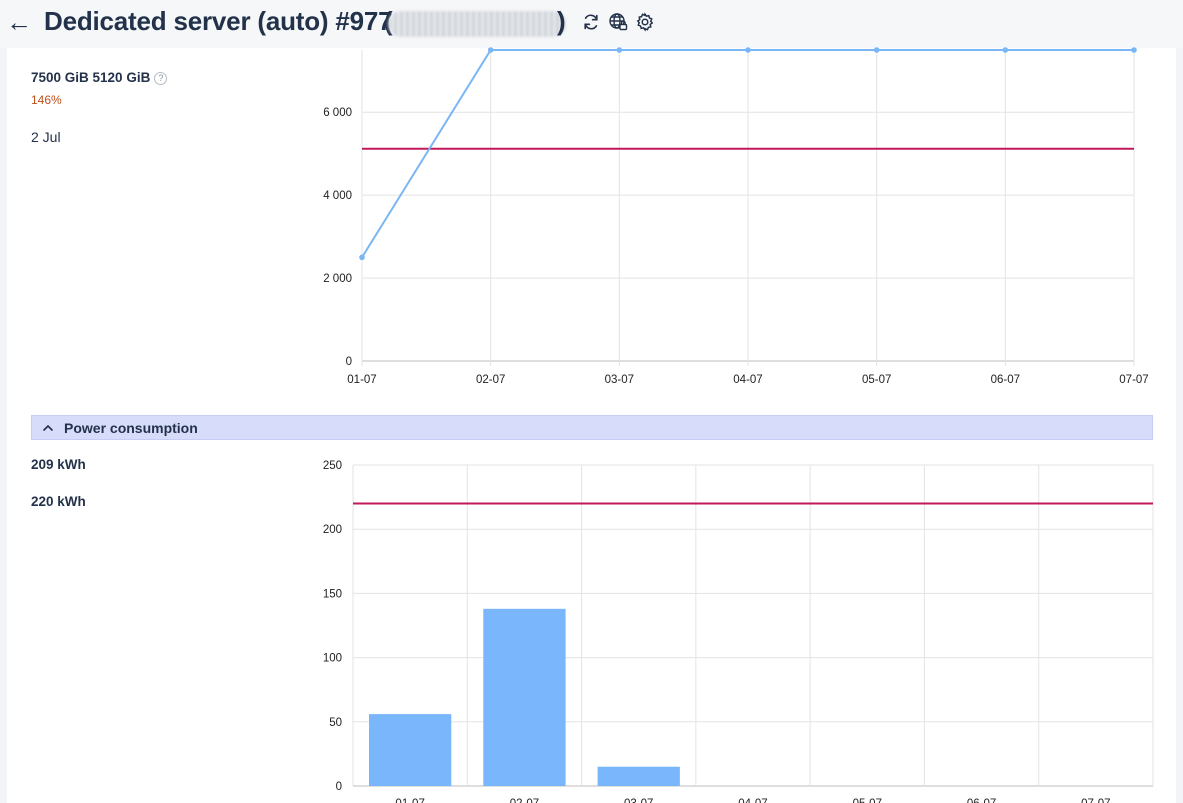 The height and width of the screenshot is (803, 1183). What do you see at coordinates (592, 427) in the screenshot?
I see `power-section-header: Power consumption` at bounding box center [592, 427].